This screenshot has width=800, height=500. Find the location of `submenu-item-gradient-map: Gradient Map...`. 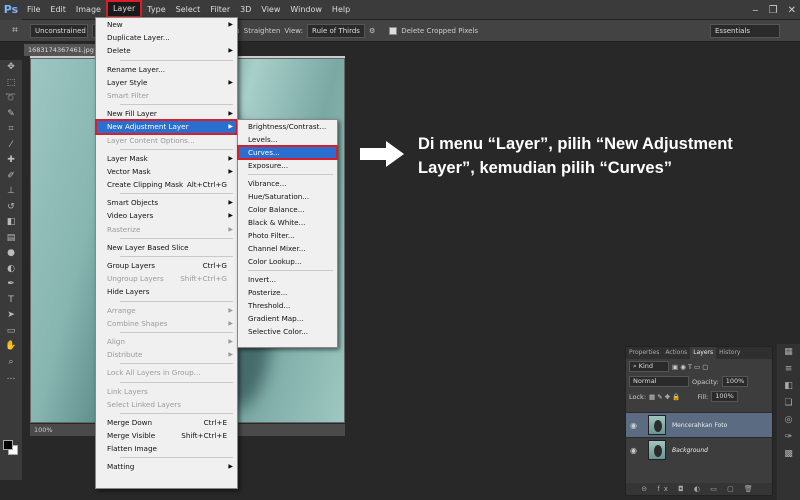

submenu-item-gradient-map: Gradient Map... is located at coordinates (287, 318).